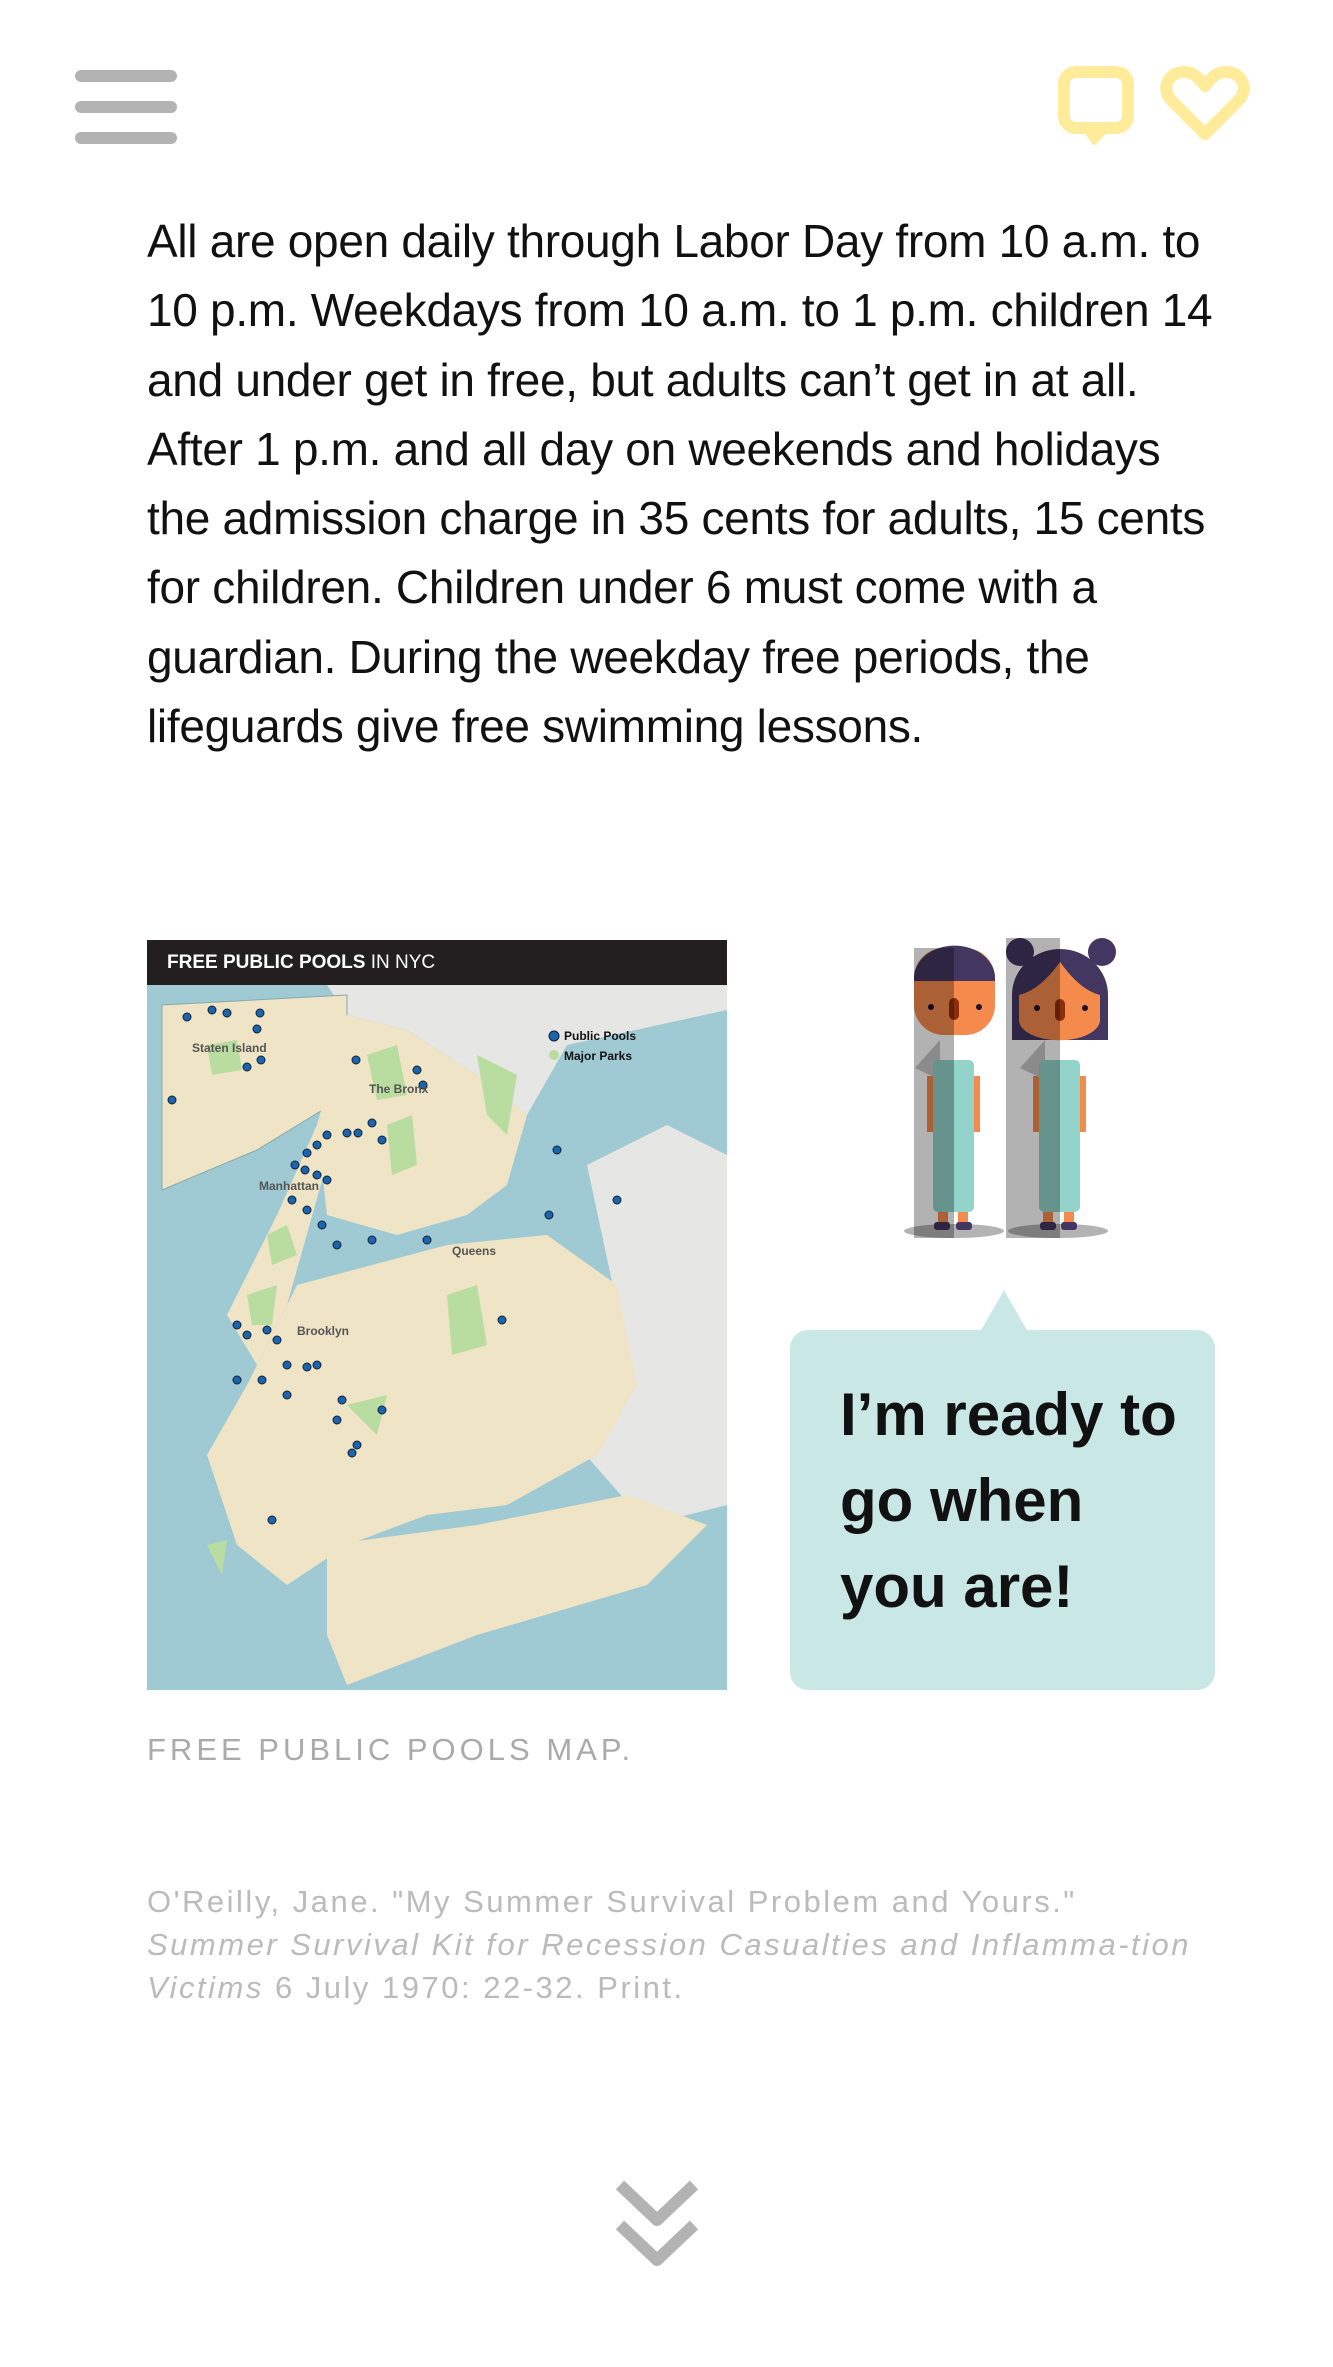 This screenshot has width=1333, height=2367. I want to click on map-title-bold: FREE PUBLIC POOLS, so click(266, 962).